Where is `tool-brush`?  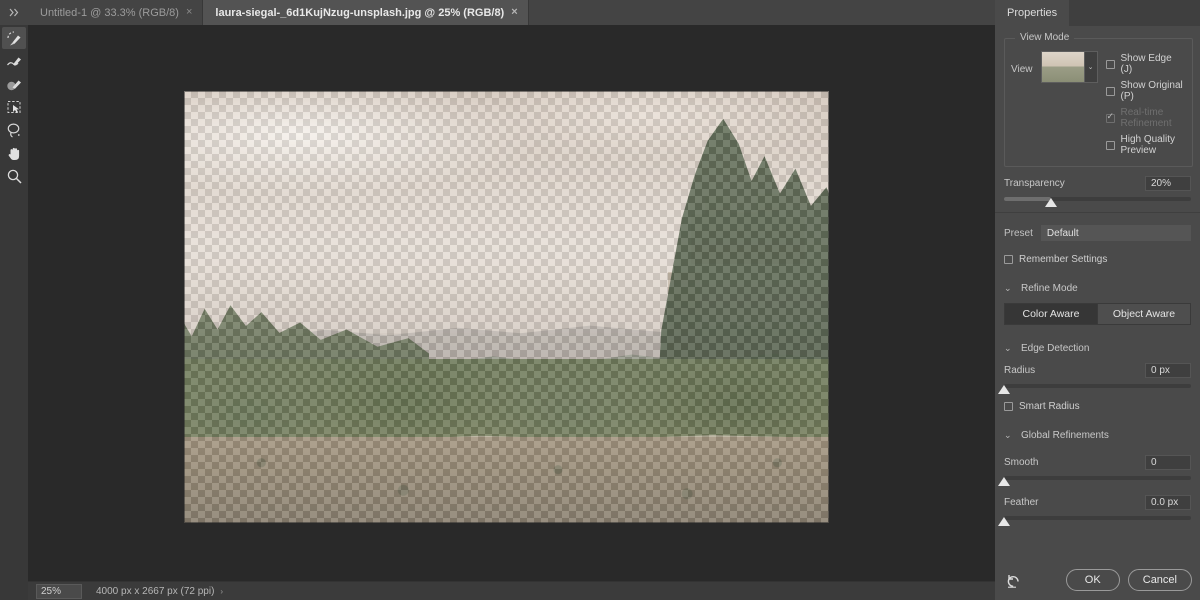
tool-brush is located at coordinates (14, 84).